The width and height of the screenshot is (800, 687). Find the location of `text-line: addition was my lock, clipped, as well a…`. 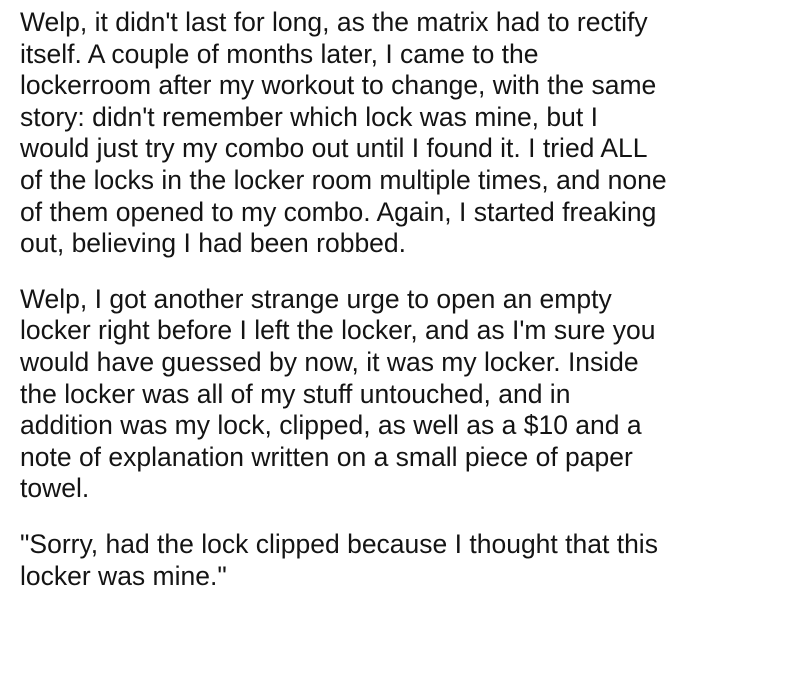

text-line: addition was my lock, clipped, as well a… is located at coordinates (331, 425).